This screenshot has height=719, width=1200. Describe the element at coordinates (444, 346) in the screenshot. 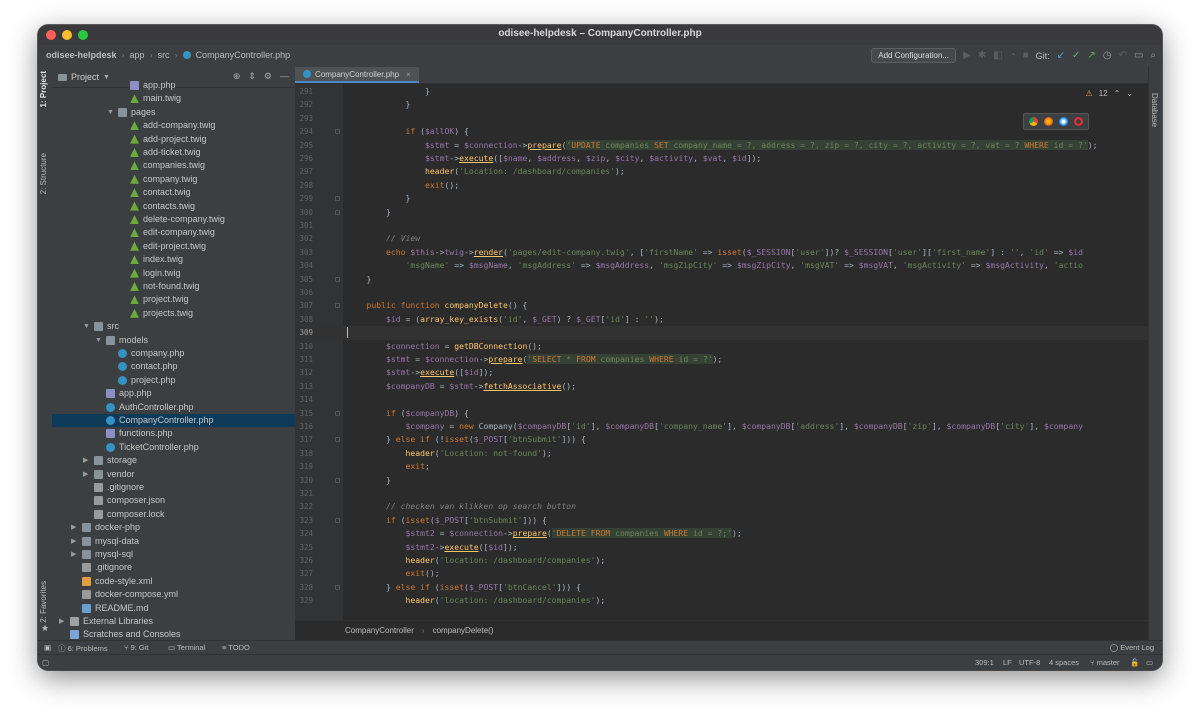

I see `code-text: $connection = getDBConnection();` at that location.